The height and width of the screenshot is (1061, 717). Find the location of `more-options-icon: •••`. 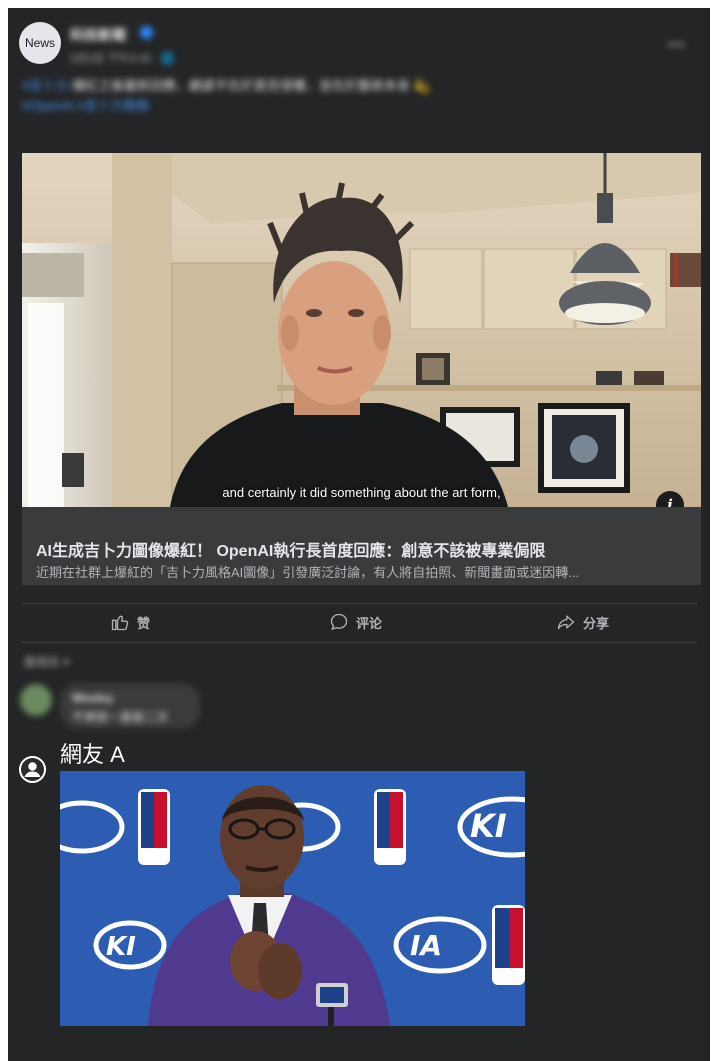

more-options-icon: ••• is located at coordinates (677, 44).